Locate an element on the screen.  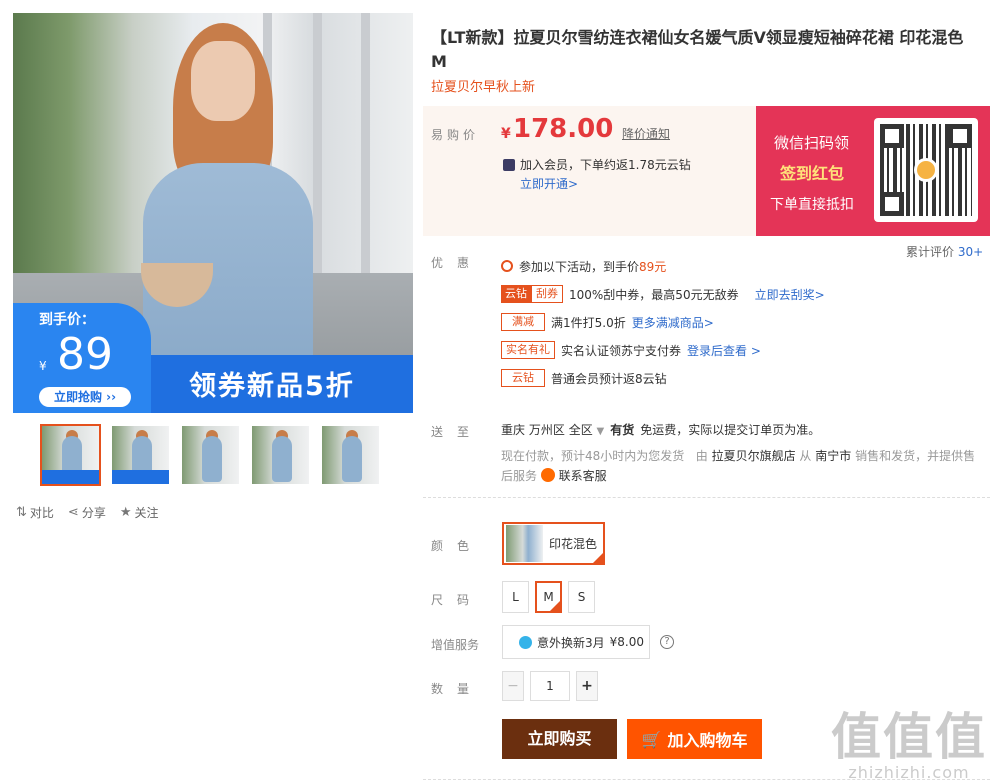
promo-head-price: 89元 is located at coordinates (653, 266).